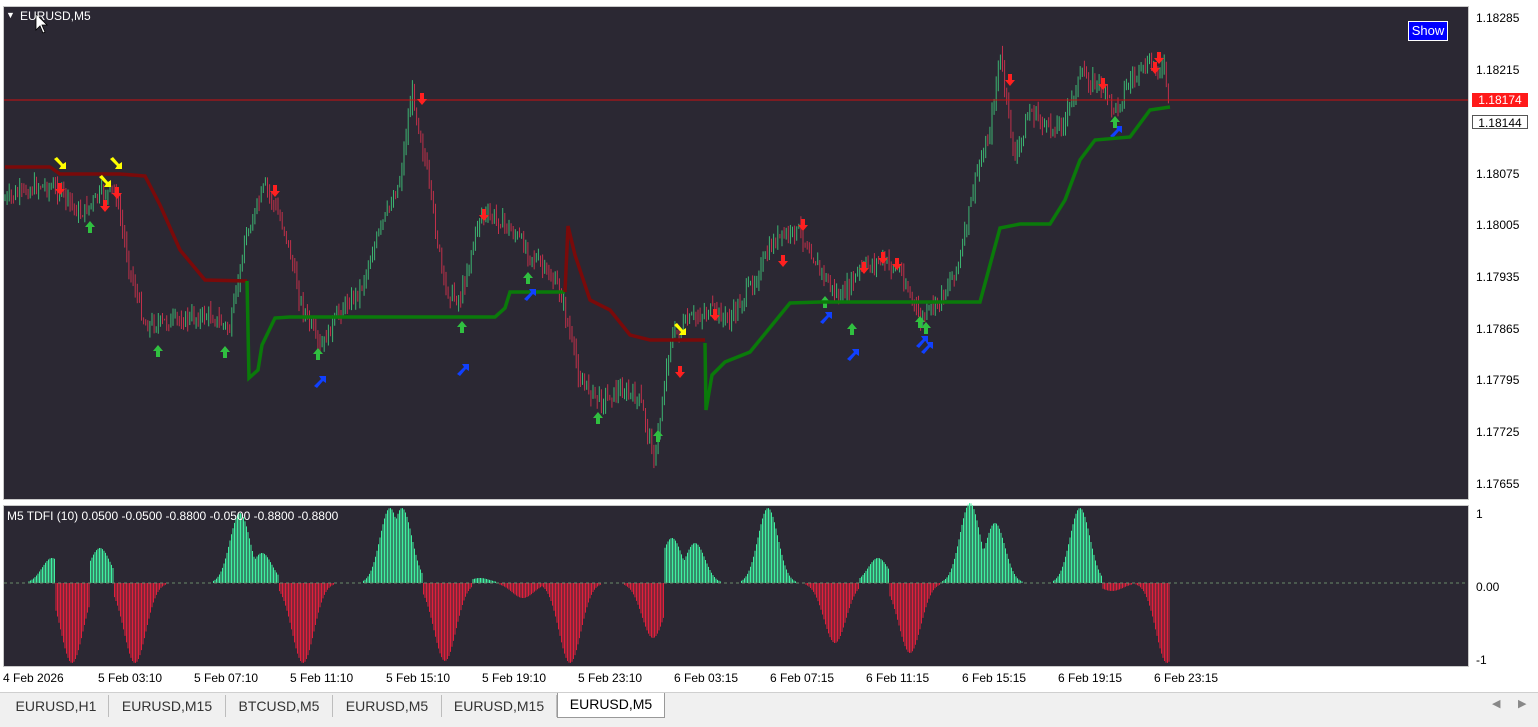  Describe the element at coordinates (226, 678) in the screenshot. I see `time-tick: 5 Feb 07:10` at that location.